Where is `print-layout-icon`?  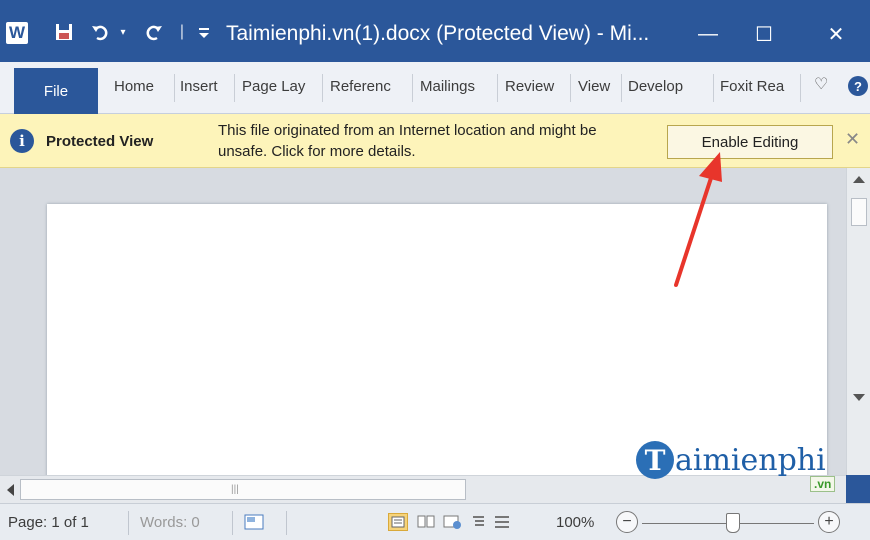
print-layout-icon is located at coordinates (398, 522).